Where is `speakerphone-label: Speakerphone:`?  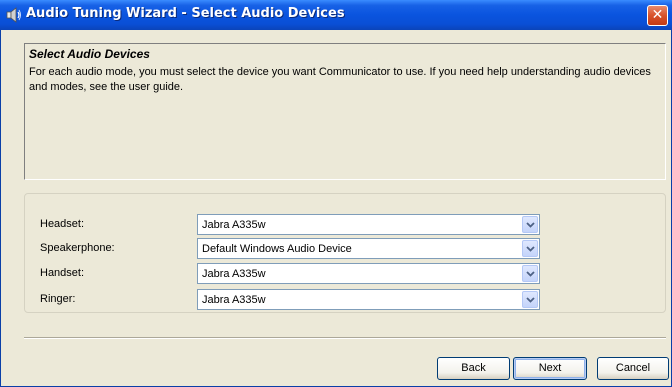 speakerphone-label: Speakerphone: is located at coordinates (77, 248).